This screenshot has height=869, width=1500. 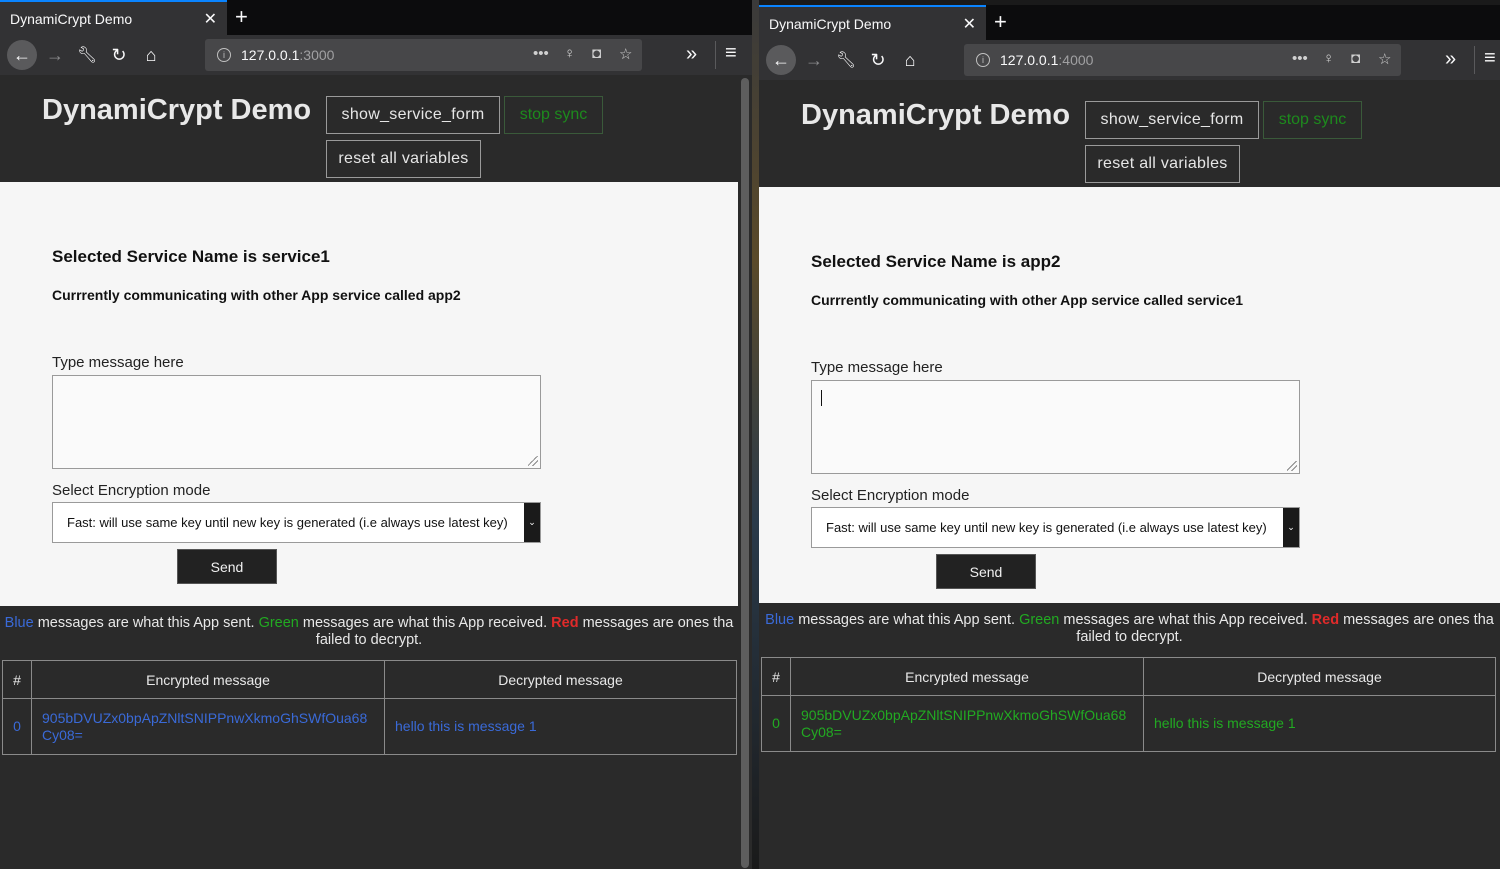 I want to click on scrollbar-thumb, so click(x=745, y=473).